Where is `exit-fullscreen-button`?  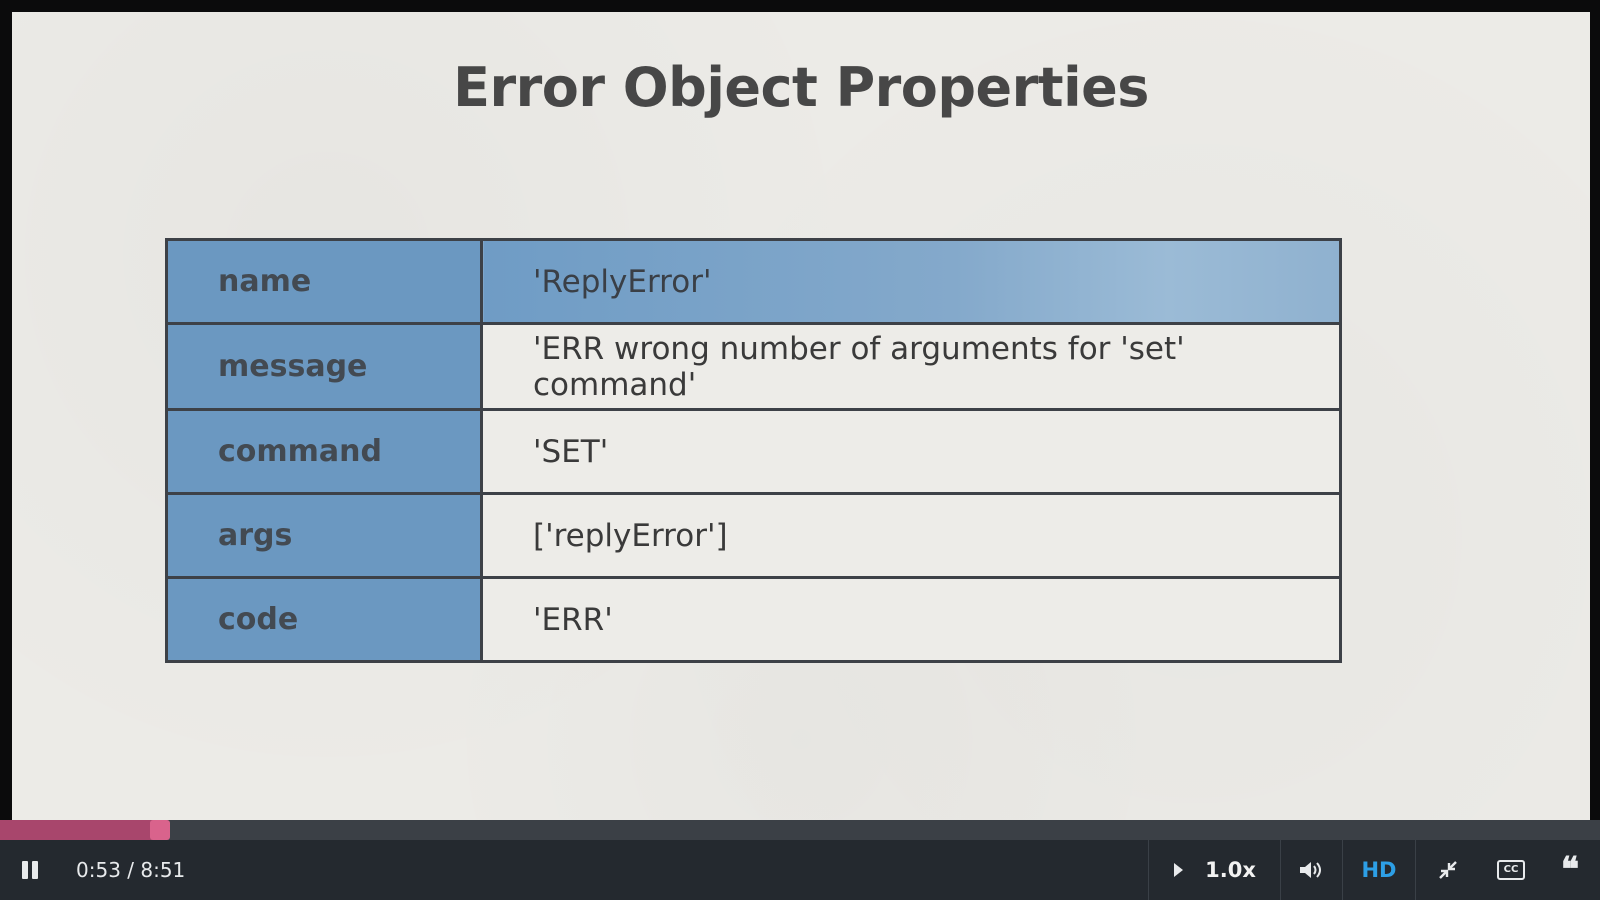 exit-fullscreen-button is located at coordinates (1448, 870).